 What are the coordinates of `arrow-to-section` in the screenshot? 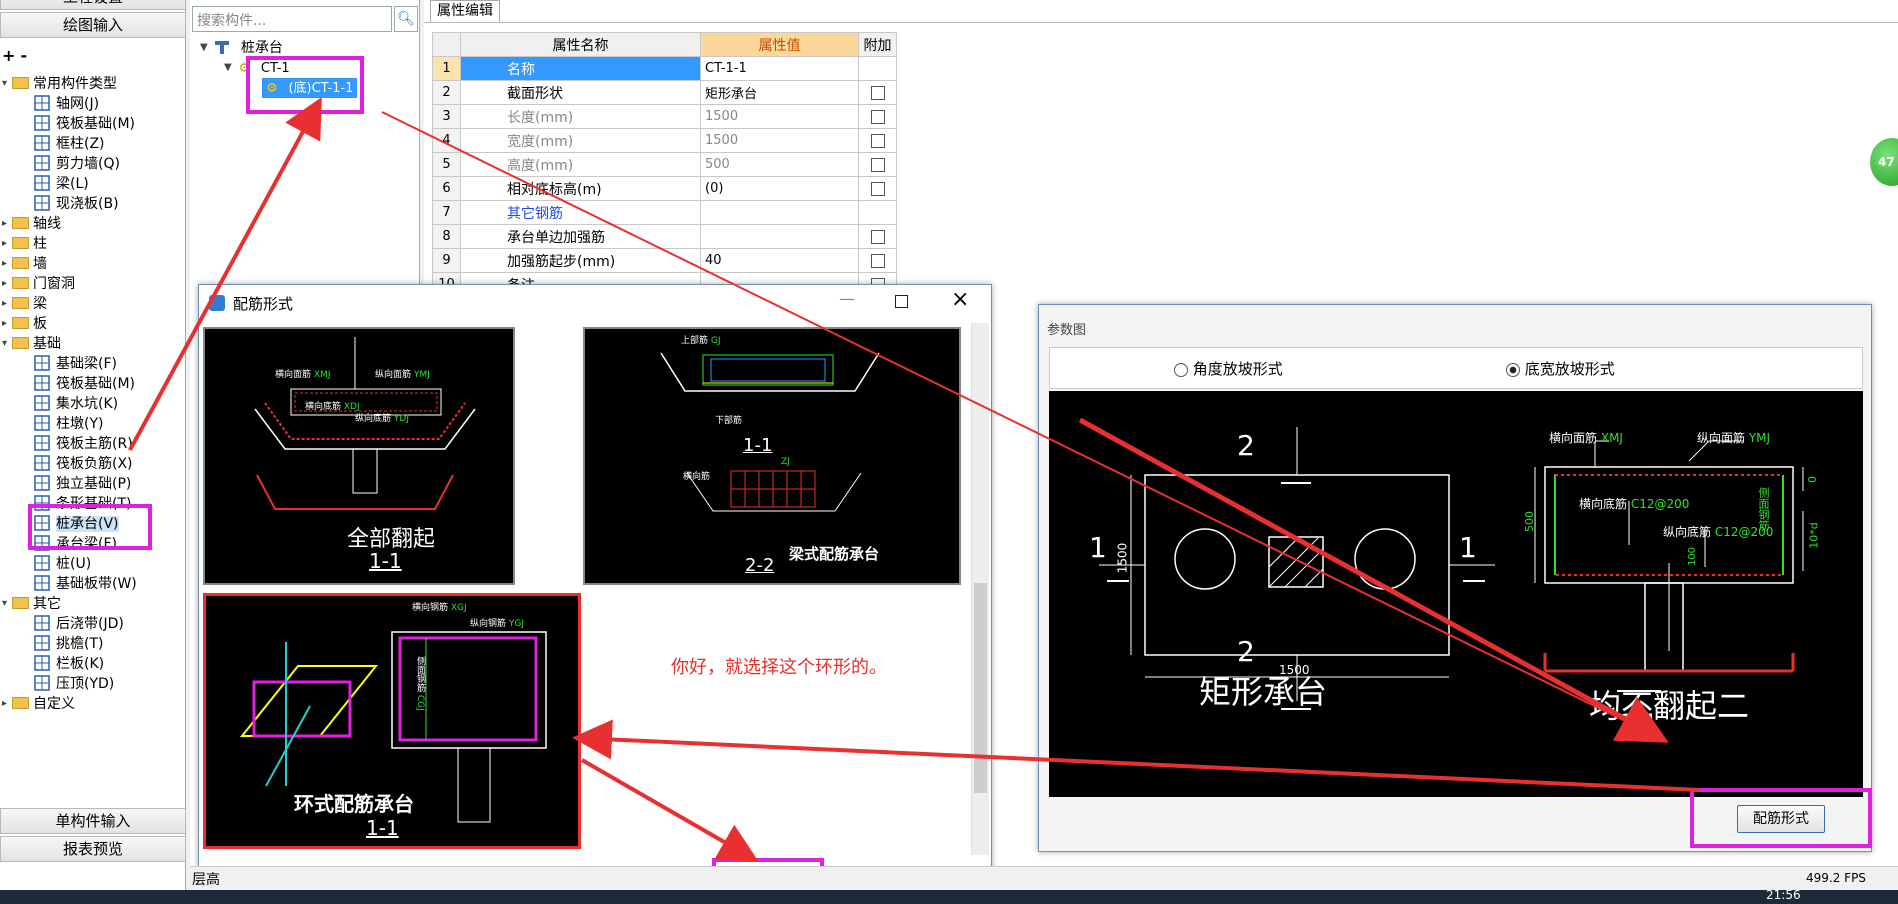 It's located at (1373, 580).